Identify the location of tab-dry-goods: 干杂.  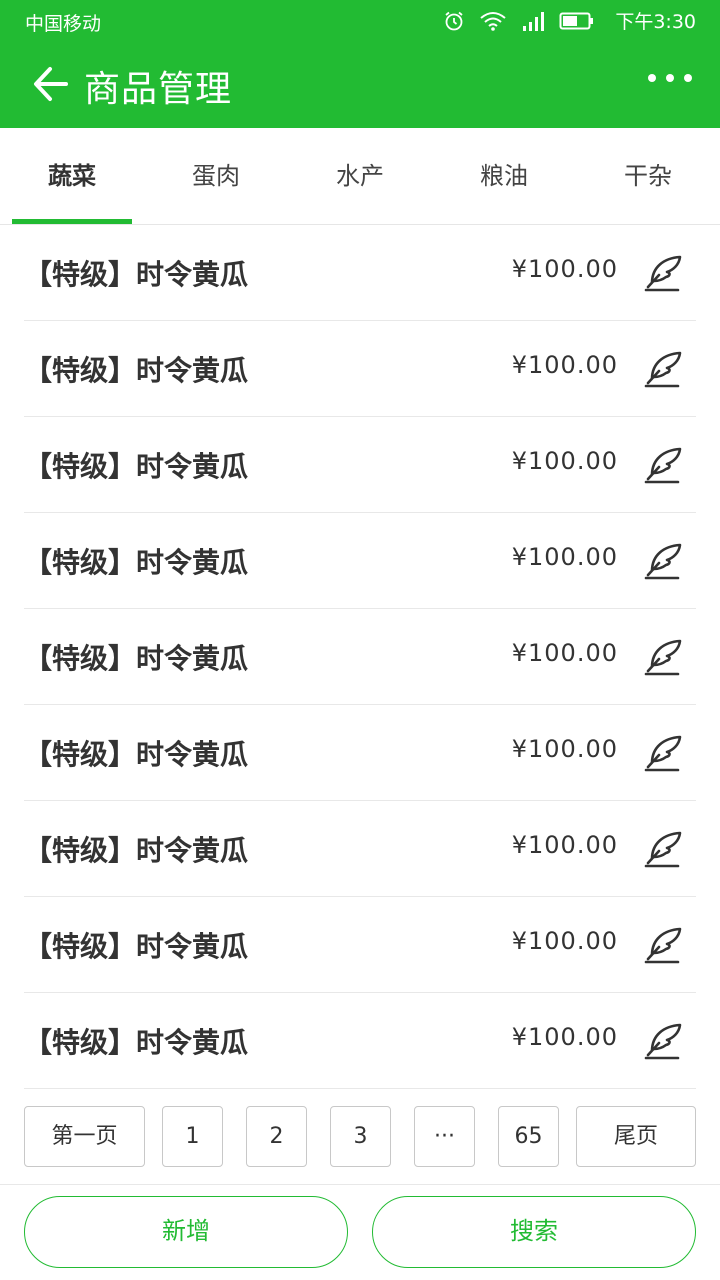
(648, 176).